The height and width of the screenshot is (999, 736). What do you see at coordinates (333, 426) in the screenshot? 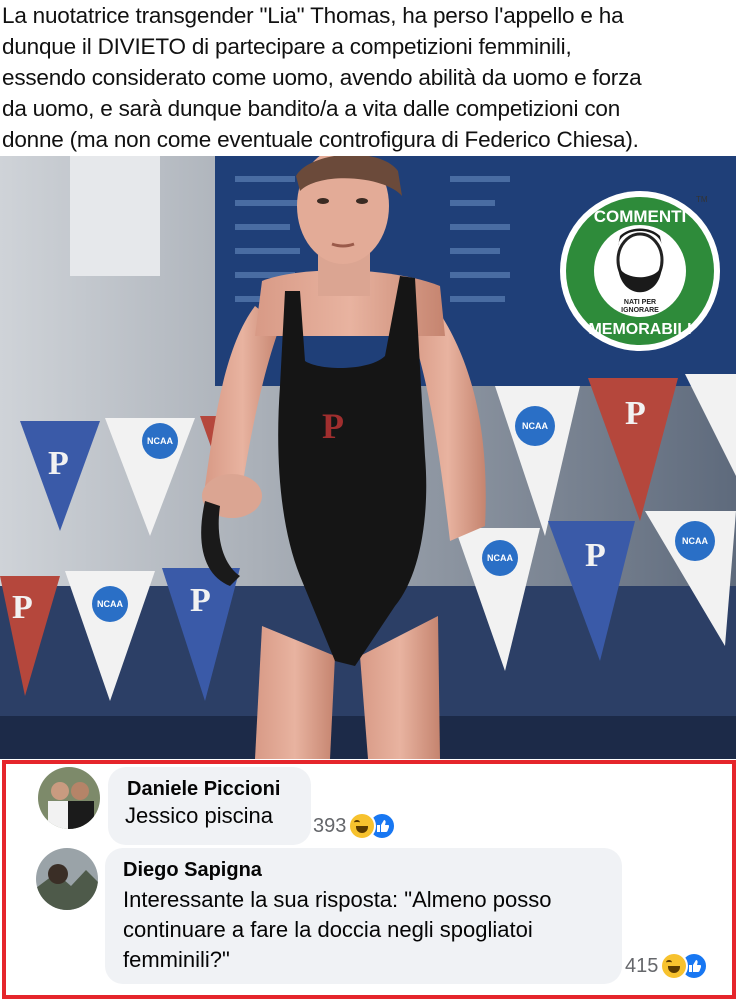
I see `swimsuit-letter: P` at bounding box center [333, 426].